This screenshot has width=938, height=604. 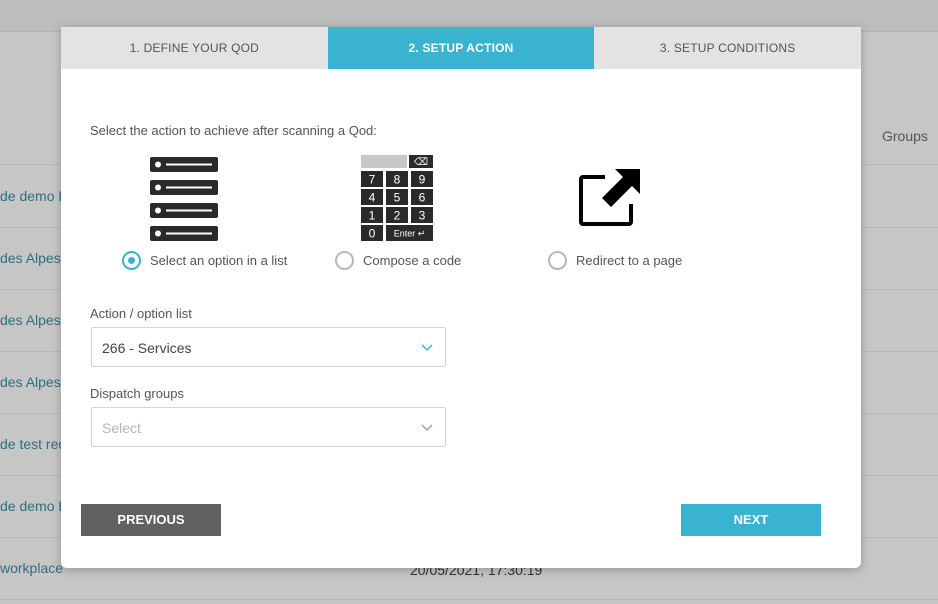 What do you see at coordinates (397, 216) in the screenshot?
I see `key-2: 2` at bounding box center [397, 216].